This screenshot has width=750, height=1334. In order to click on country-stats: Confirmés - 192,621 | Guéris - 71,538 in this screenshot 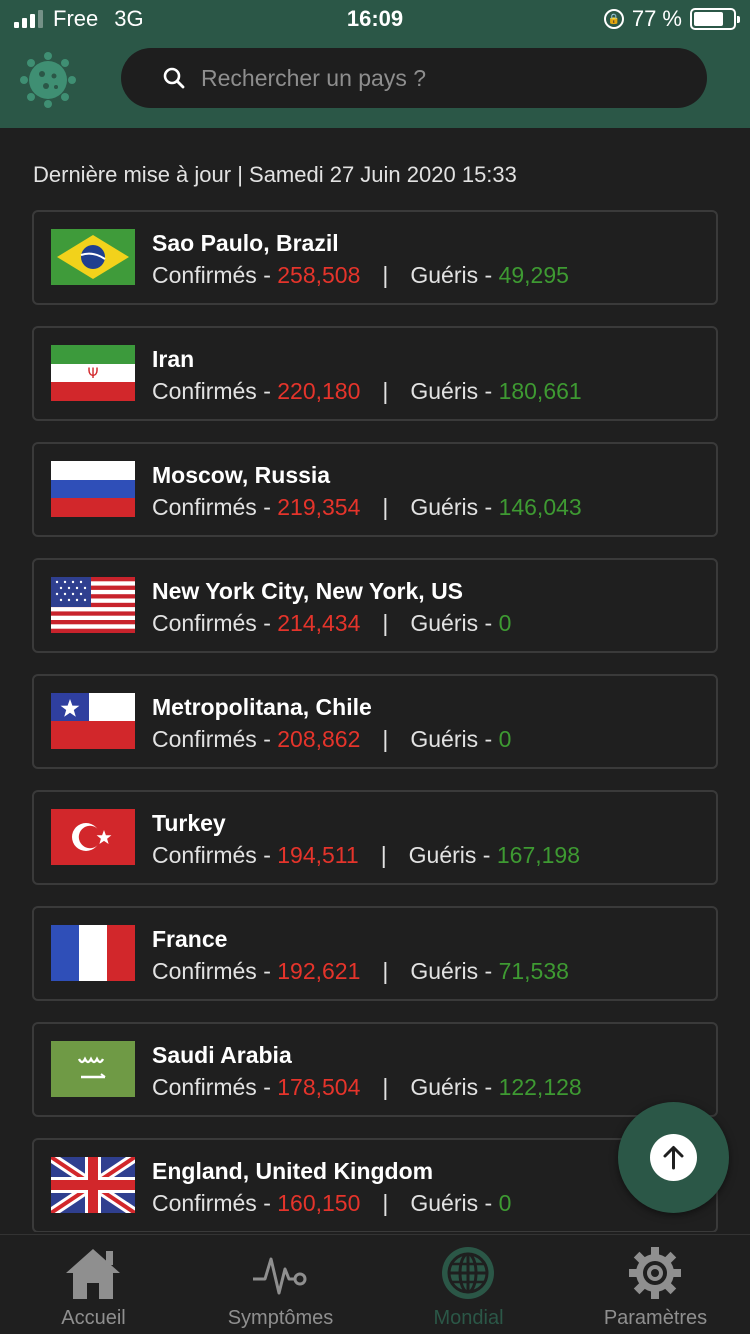, I will do `click(360, 971)`.